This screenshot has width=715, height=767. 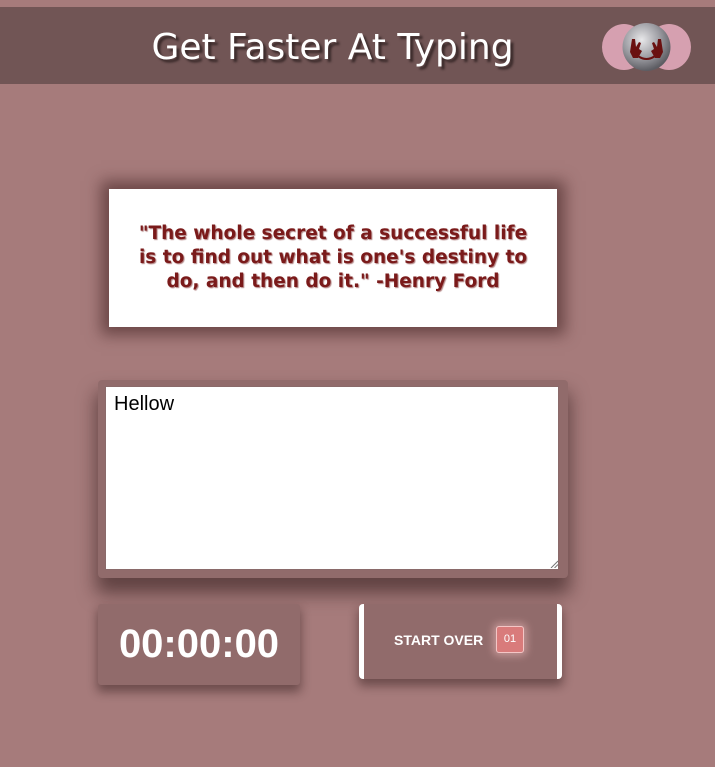 I want to click on resize-grip-icon, so click(x=554, y=564).